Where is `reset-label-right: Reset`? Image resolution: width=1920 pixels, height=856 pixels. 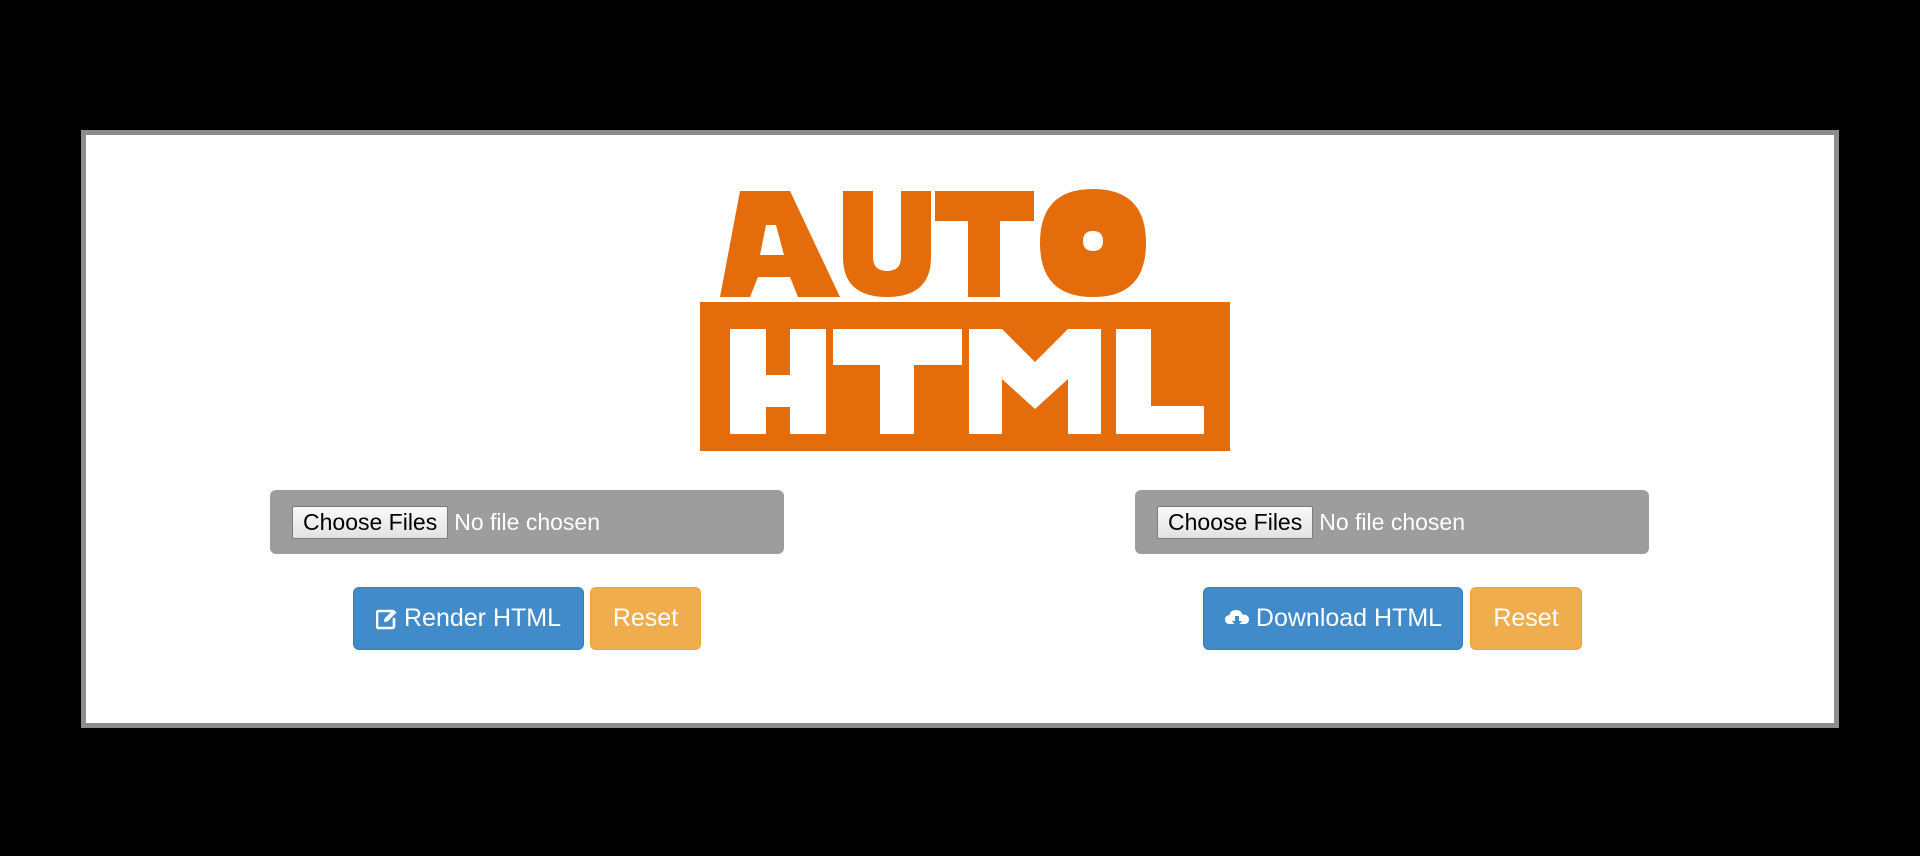 reset-label-right: Reset is located at coordinates (1526, 618).